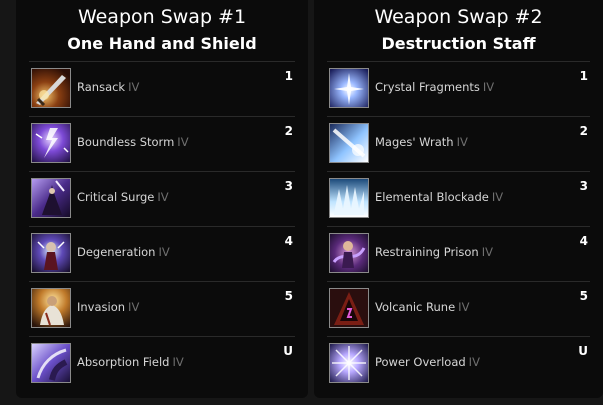 The height and width of the screenshot is (405, 603). I want to click on skill-name: Restraining Prison IV, so click(434, 252).